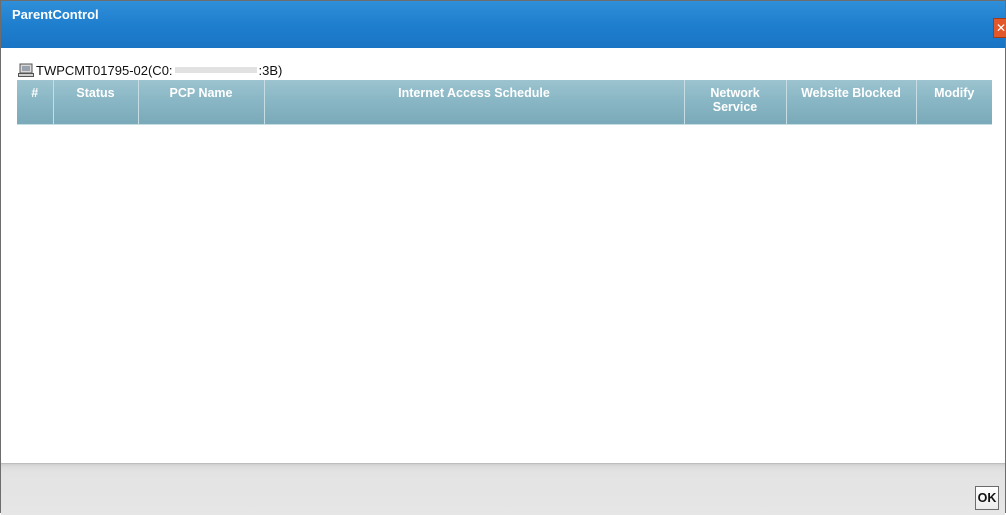 This screenshot has height=515, width=1006. I want to click on dialog-titlebar: ParentControl ✕, so click(503, 24).